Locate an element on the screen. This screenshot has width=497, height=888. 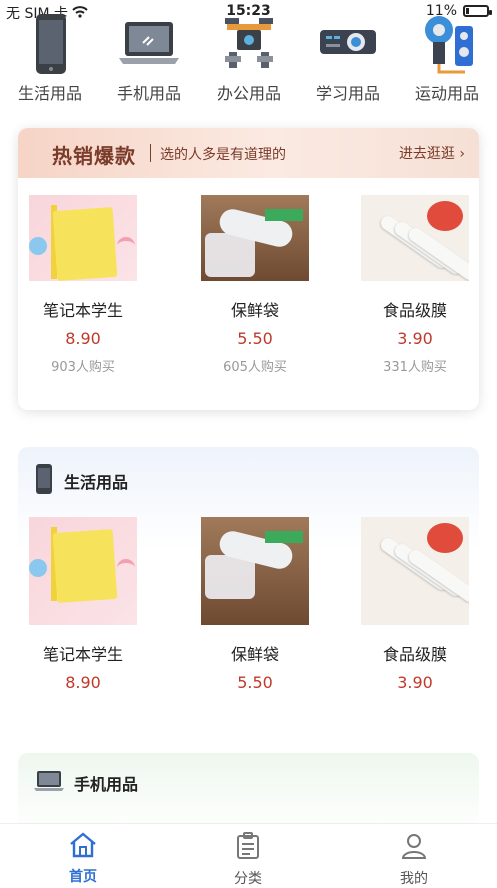
category-item-office: 办公用品 is located at coordinates (249, 58).